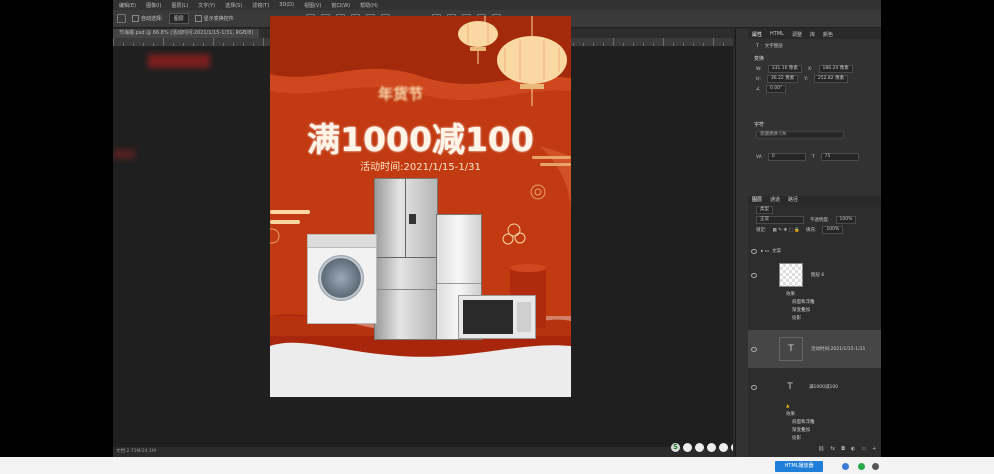  What do you see at coordinates (233, 5) in the screenshot?
I see `menu-select: 选择(S)` at bounding box center [233, 5].